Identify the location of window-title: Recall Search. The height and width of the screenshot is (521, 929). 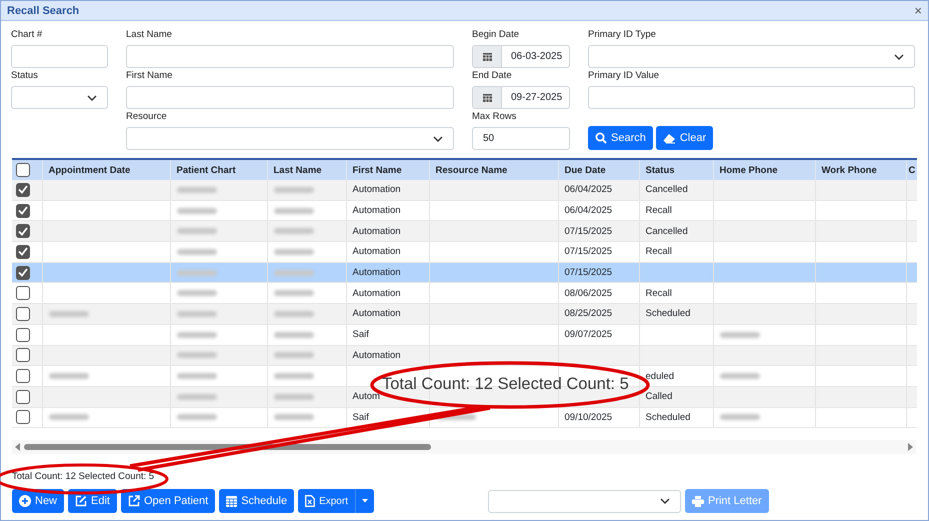
(43, 10).